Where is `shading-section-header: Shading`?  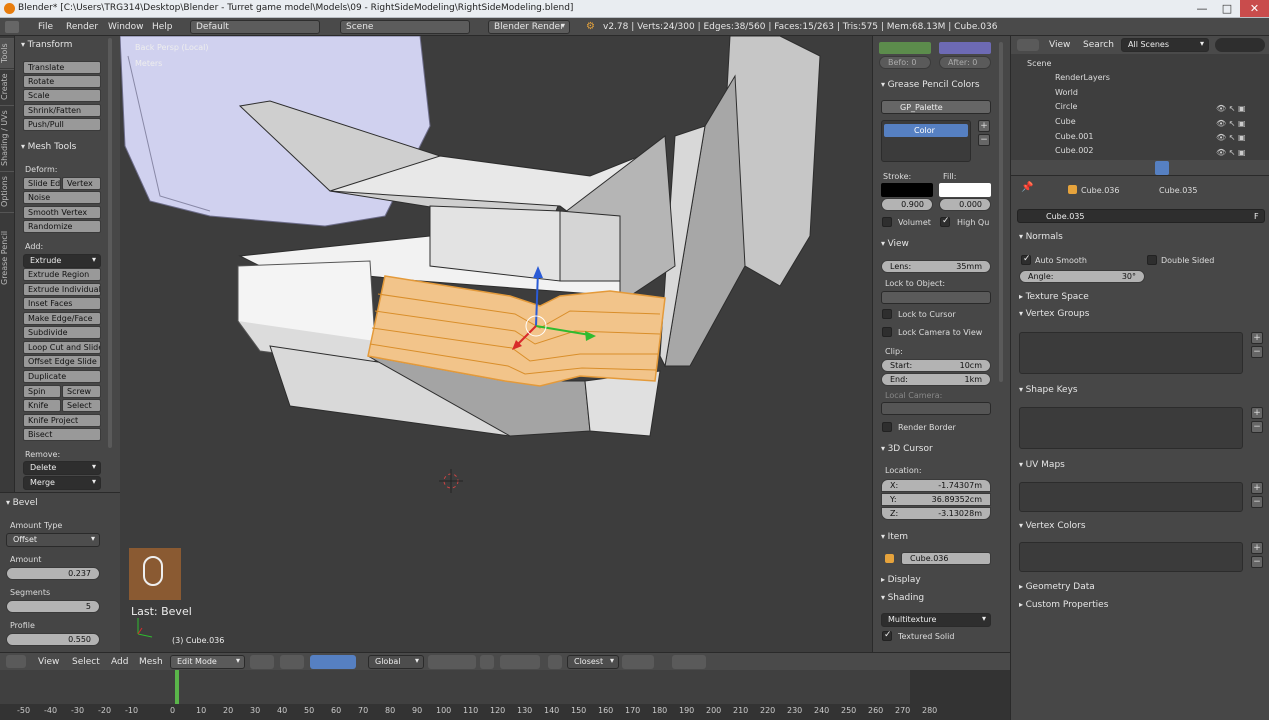 shading-section-header: Shading is located at coordinates (903, 598).